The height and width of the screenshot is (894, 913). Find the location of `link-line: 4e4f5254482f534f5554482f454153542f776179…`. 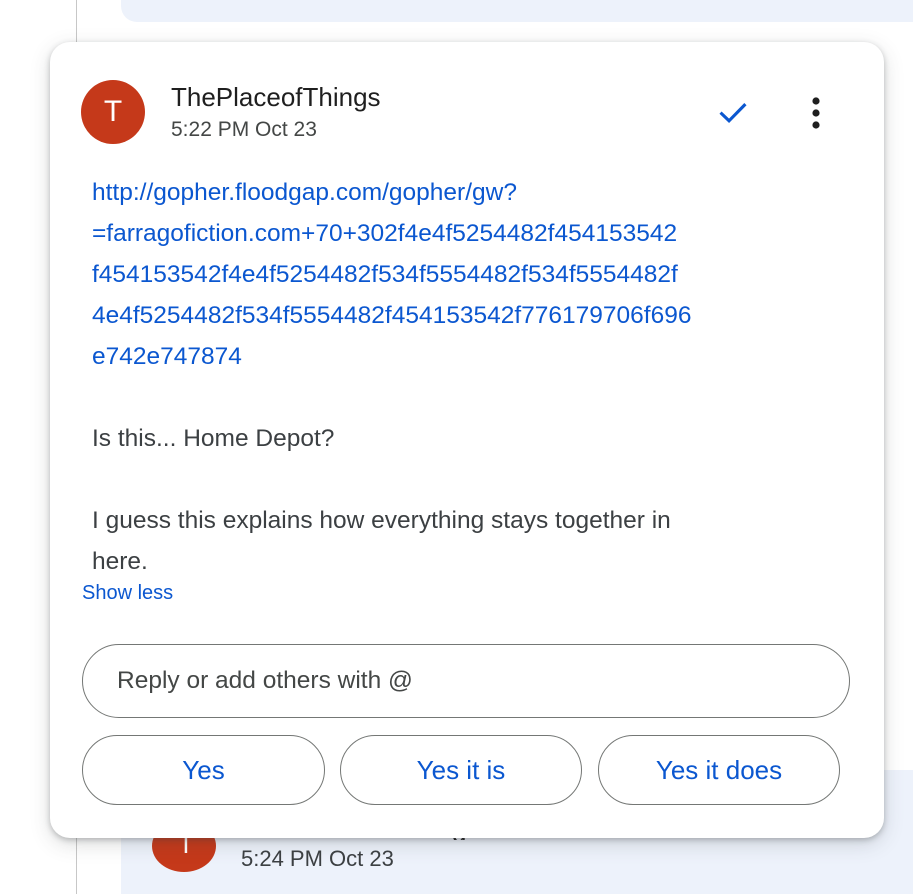

link-line: 4e4f5254482f534f5554482f454153542f776179… is located at coordinates (392, 315).